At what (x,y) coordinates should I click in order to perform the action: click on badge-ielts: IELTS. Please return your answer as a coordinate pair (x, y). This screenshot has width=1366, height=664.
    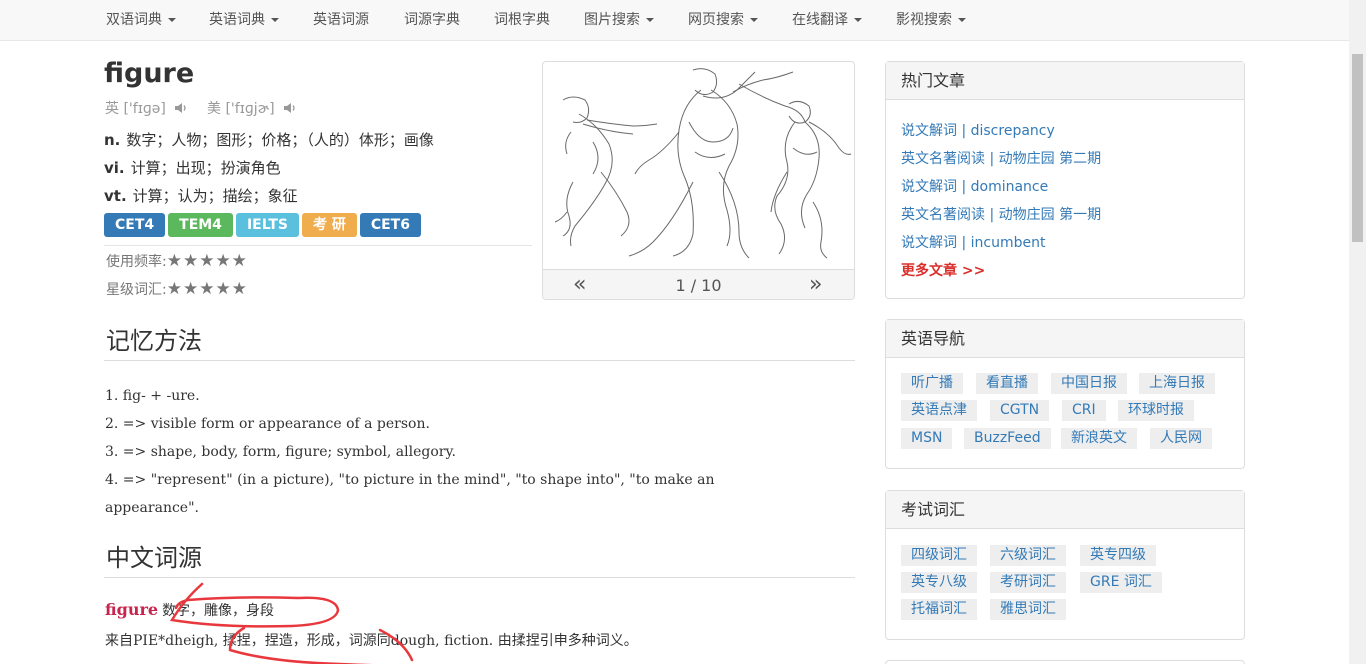
    Looking at the image, I should click on (267, 225).